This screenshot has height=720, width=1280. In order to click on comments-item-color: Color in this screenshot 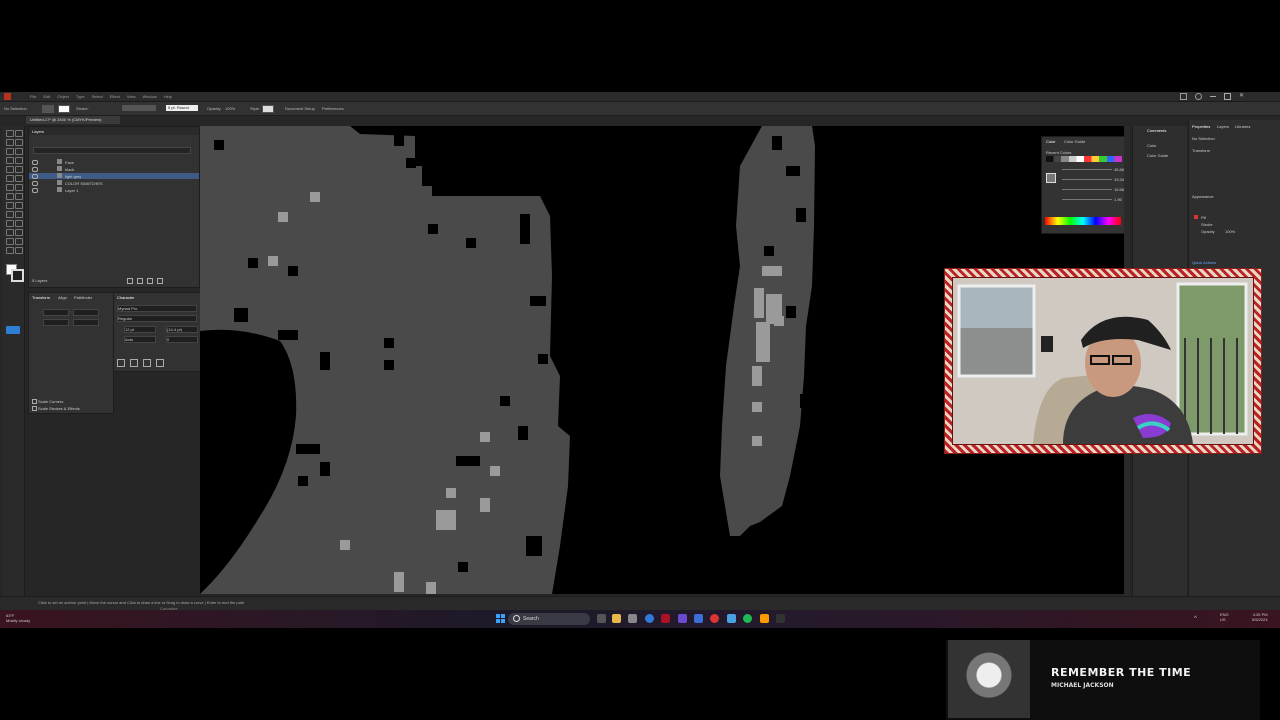, I will do `click(1152, 145)`.